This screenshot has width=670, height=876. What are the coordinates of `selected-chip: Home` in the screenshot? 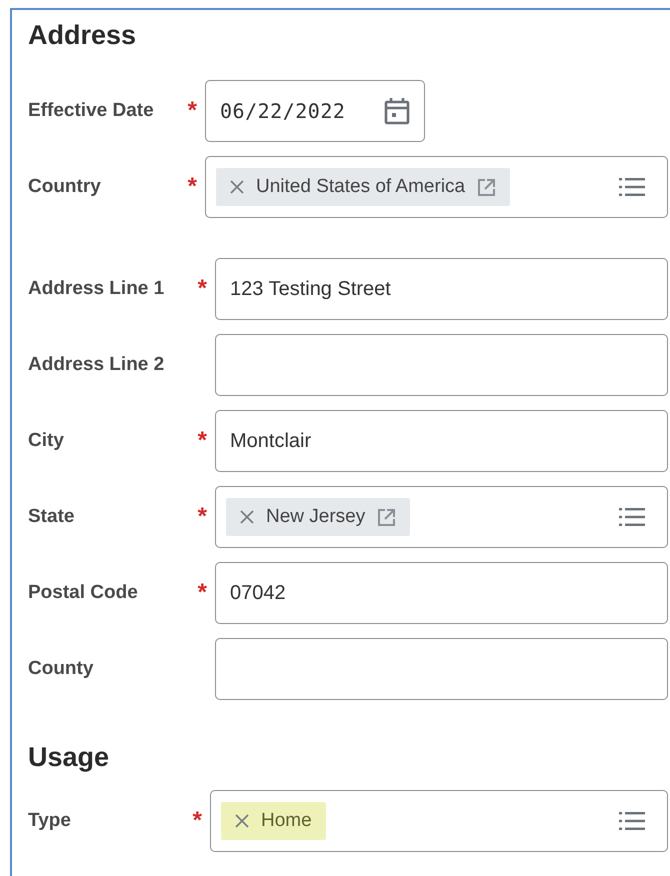 It's located at (273, 821).